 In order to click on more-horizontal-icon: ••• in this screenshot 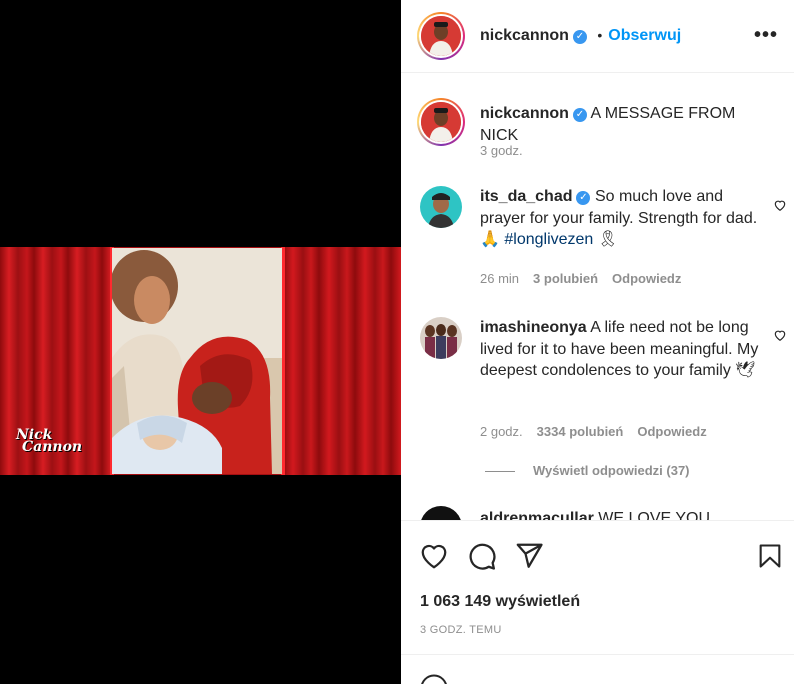, I will do `click(766, 35)`.